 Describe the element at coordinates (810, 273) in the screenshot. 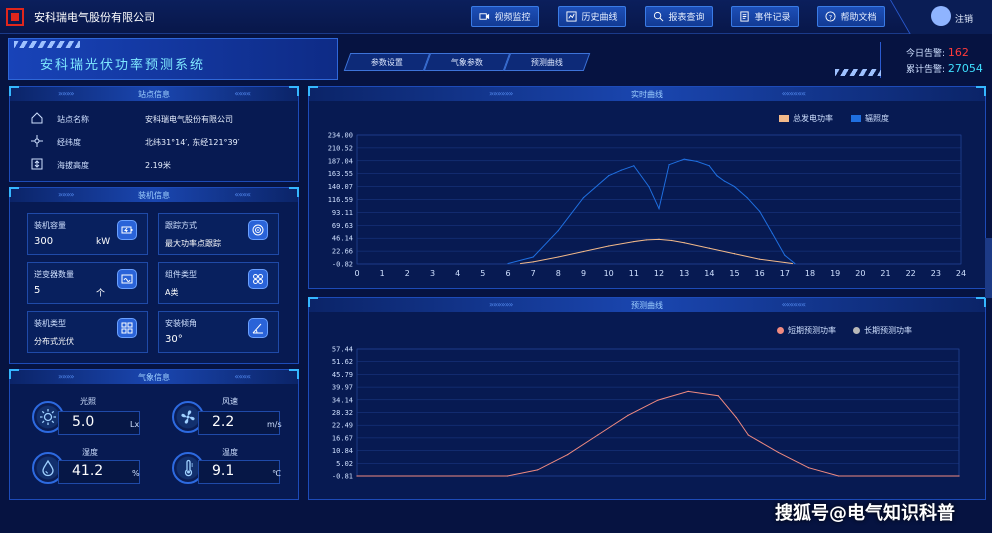

I see `x-tick-label: 18` at that location.